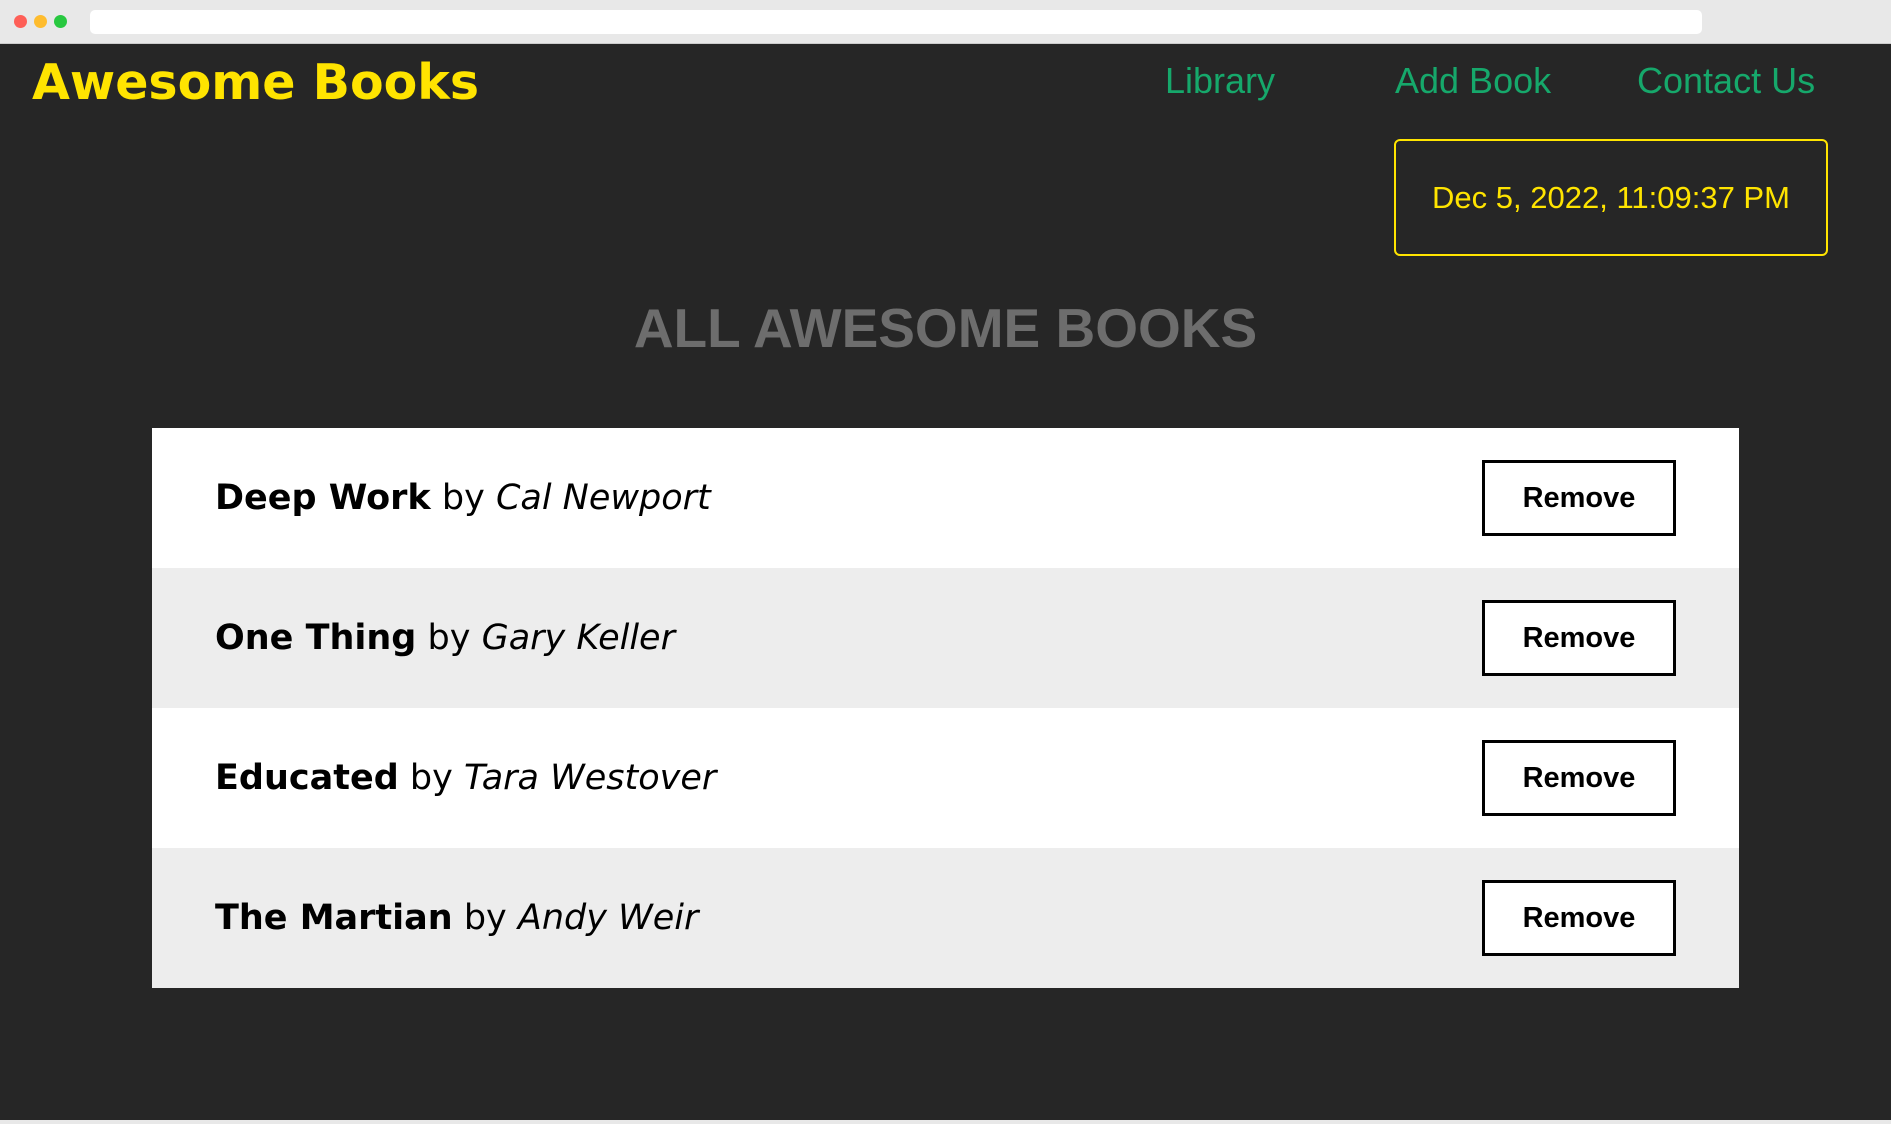  Describe the element at coordinates (945, 918) in the screenshot. I see `book-row: The Martian by Andy Weir Remove` at that location.